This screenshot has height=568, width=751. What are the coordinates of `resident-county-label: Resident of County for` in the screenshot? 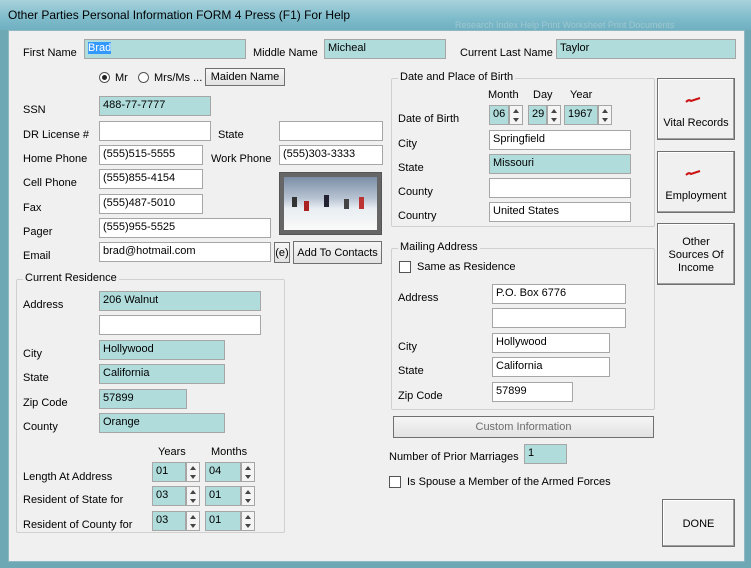 It's located at (78, 525).